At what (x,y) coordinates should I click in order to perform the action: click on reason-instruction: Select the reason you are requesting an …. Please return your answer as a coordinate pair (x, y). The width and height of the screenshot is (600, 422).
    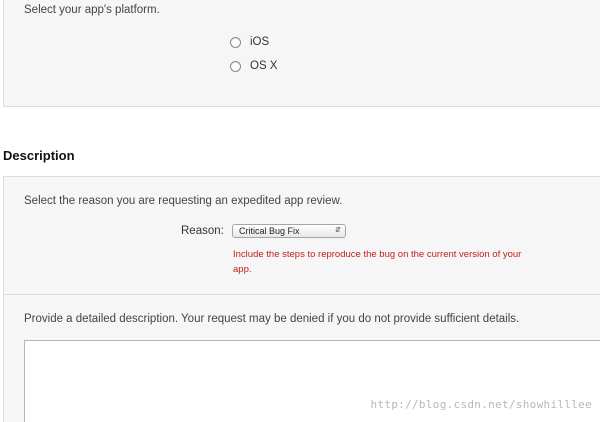
    Looking at the image, I should click on (183, 201).